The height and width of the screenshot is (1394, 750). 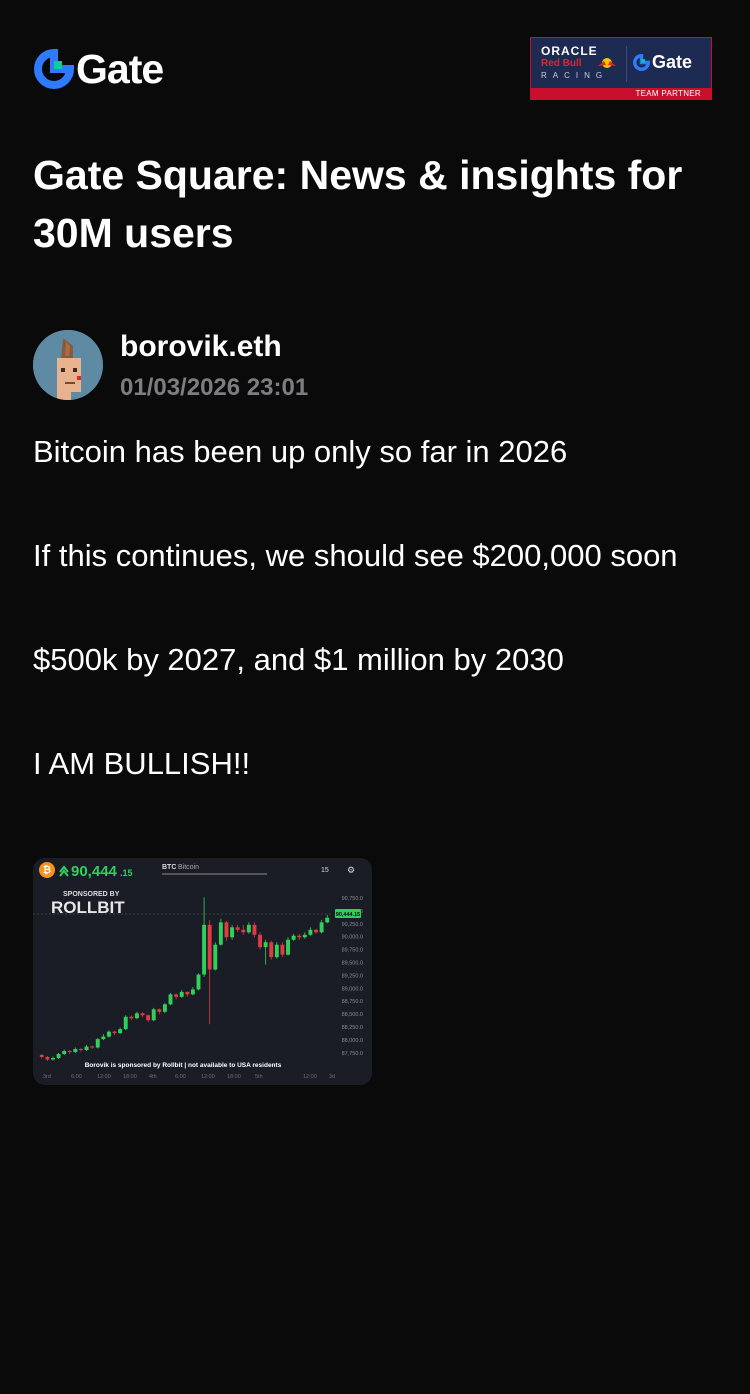 What do you see at coordinates (352, 938) in the screenshot?
I see `y-tick-label: 90,000.0` at bounding box center [352, 938].